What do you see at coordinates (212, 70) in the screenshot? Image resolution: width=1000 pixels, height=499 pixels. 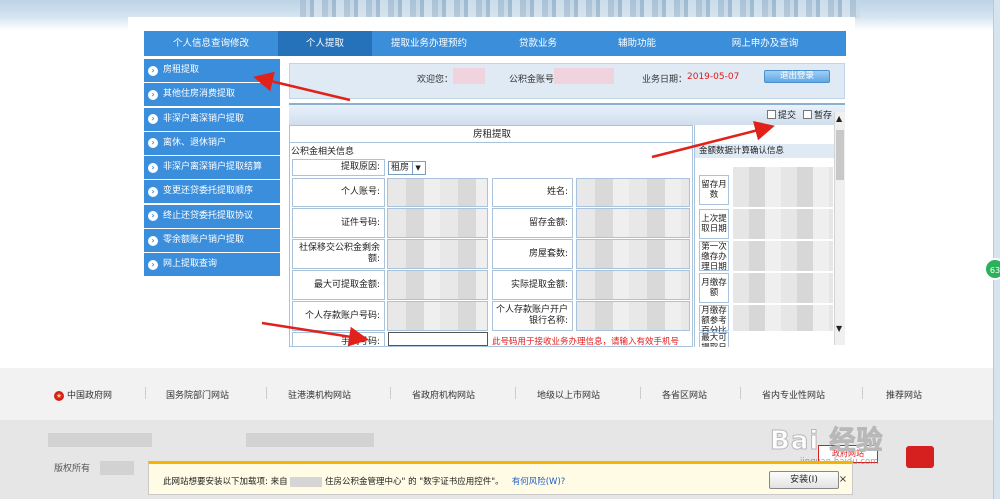 I see `sidebar-item-rent-withdrawal: › 房租提取` at bounding box center [212, 70].